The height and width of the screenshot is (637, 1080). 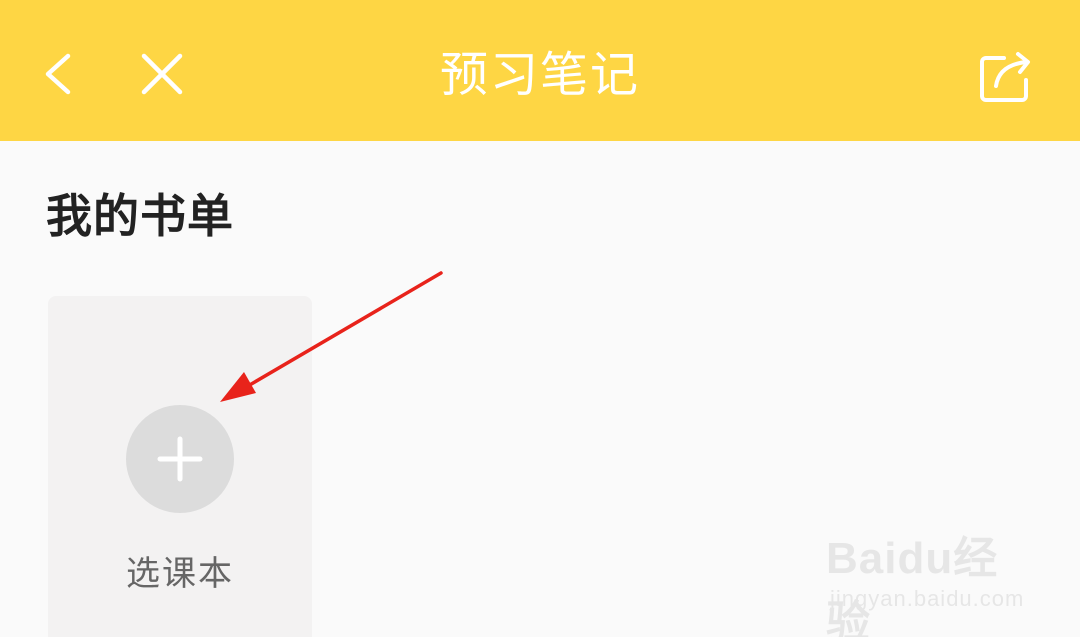 I want to click on watermark-logo: Baidu经验, so click(x=912, y=585).